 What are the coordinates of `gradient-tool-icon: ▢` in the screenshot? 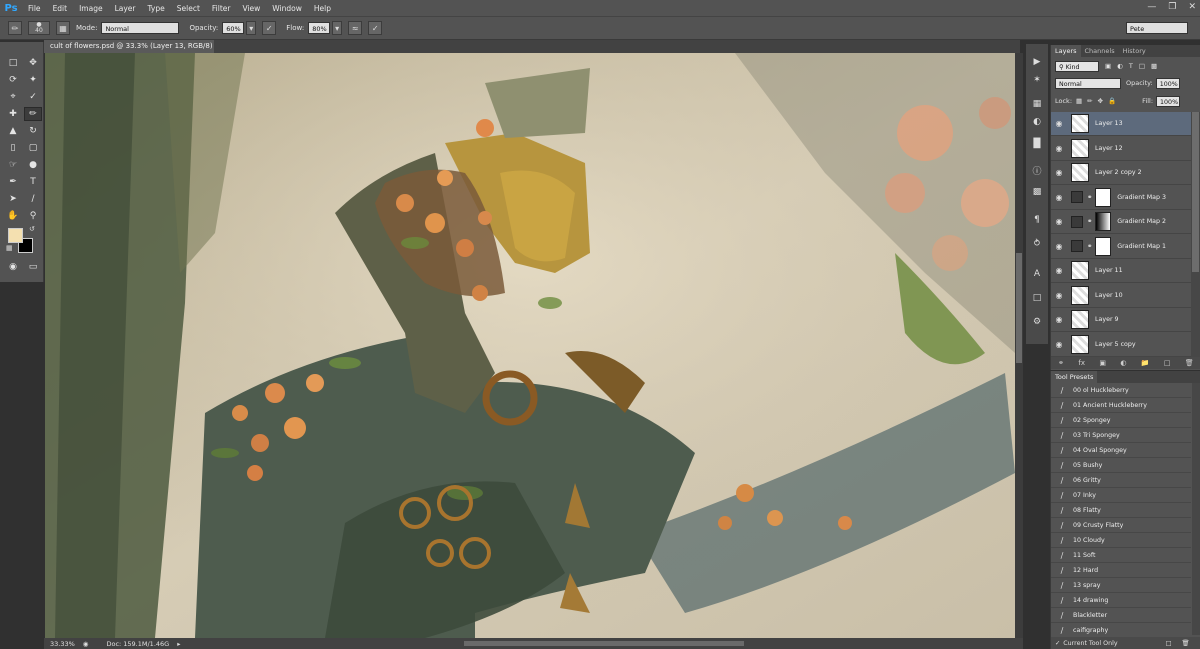 It's located at (33, 148).